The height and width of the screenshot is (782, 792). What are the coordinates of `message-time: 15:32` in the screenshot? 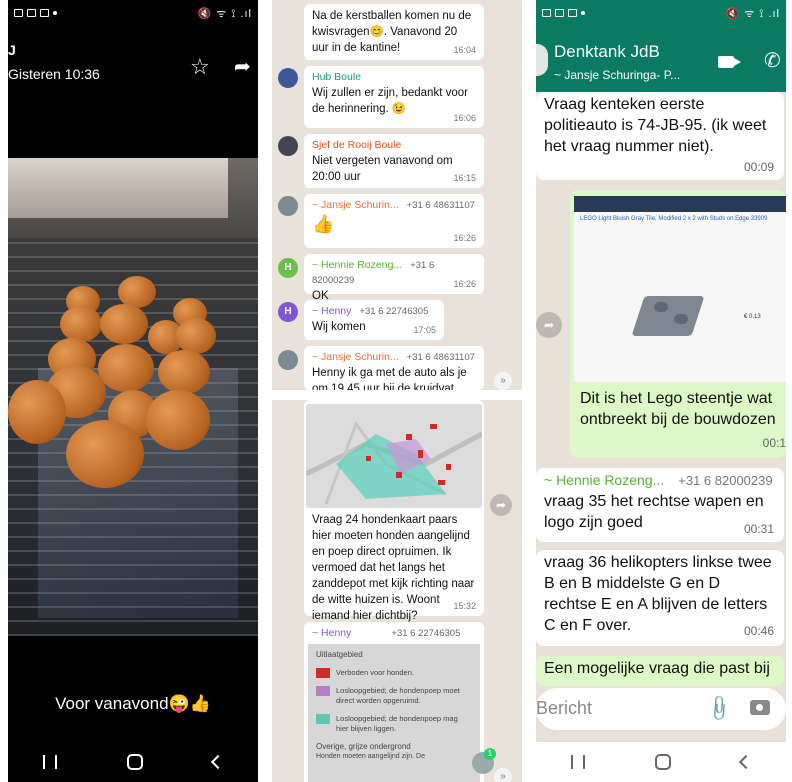 It's located at (464, 606).